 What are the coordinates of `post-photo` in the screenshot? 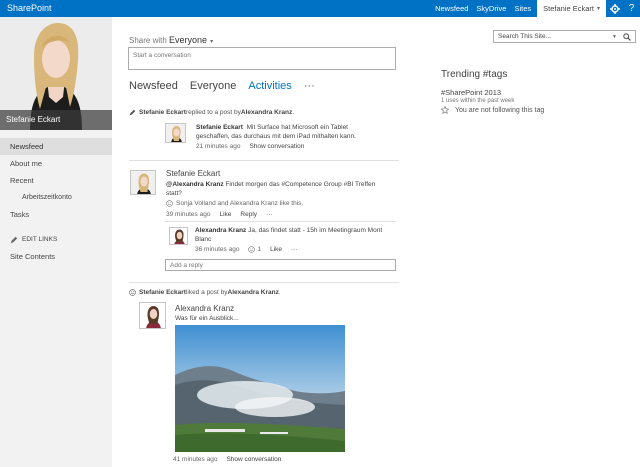 It's located at (260, 388).